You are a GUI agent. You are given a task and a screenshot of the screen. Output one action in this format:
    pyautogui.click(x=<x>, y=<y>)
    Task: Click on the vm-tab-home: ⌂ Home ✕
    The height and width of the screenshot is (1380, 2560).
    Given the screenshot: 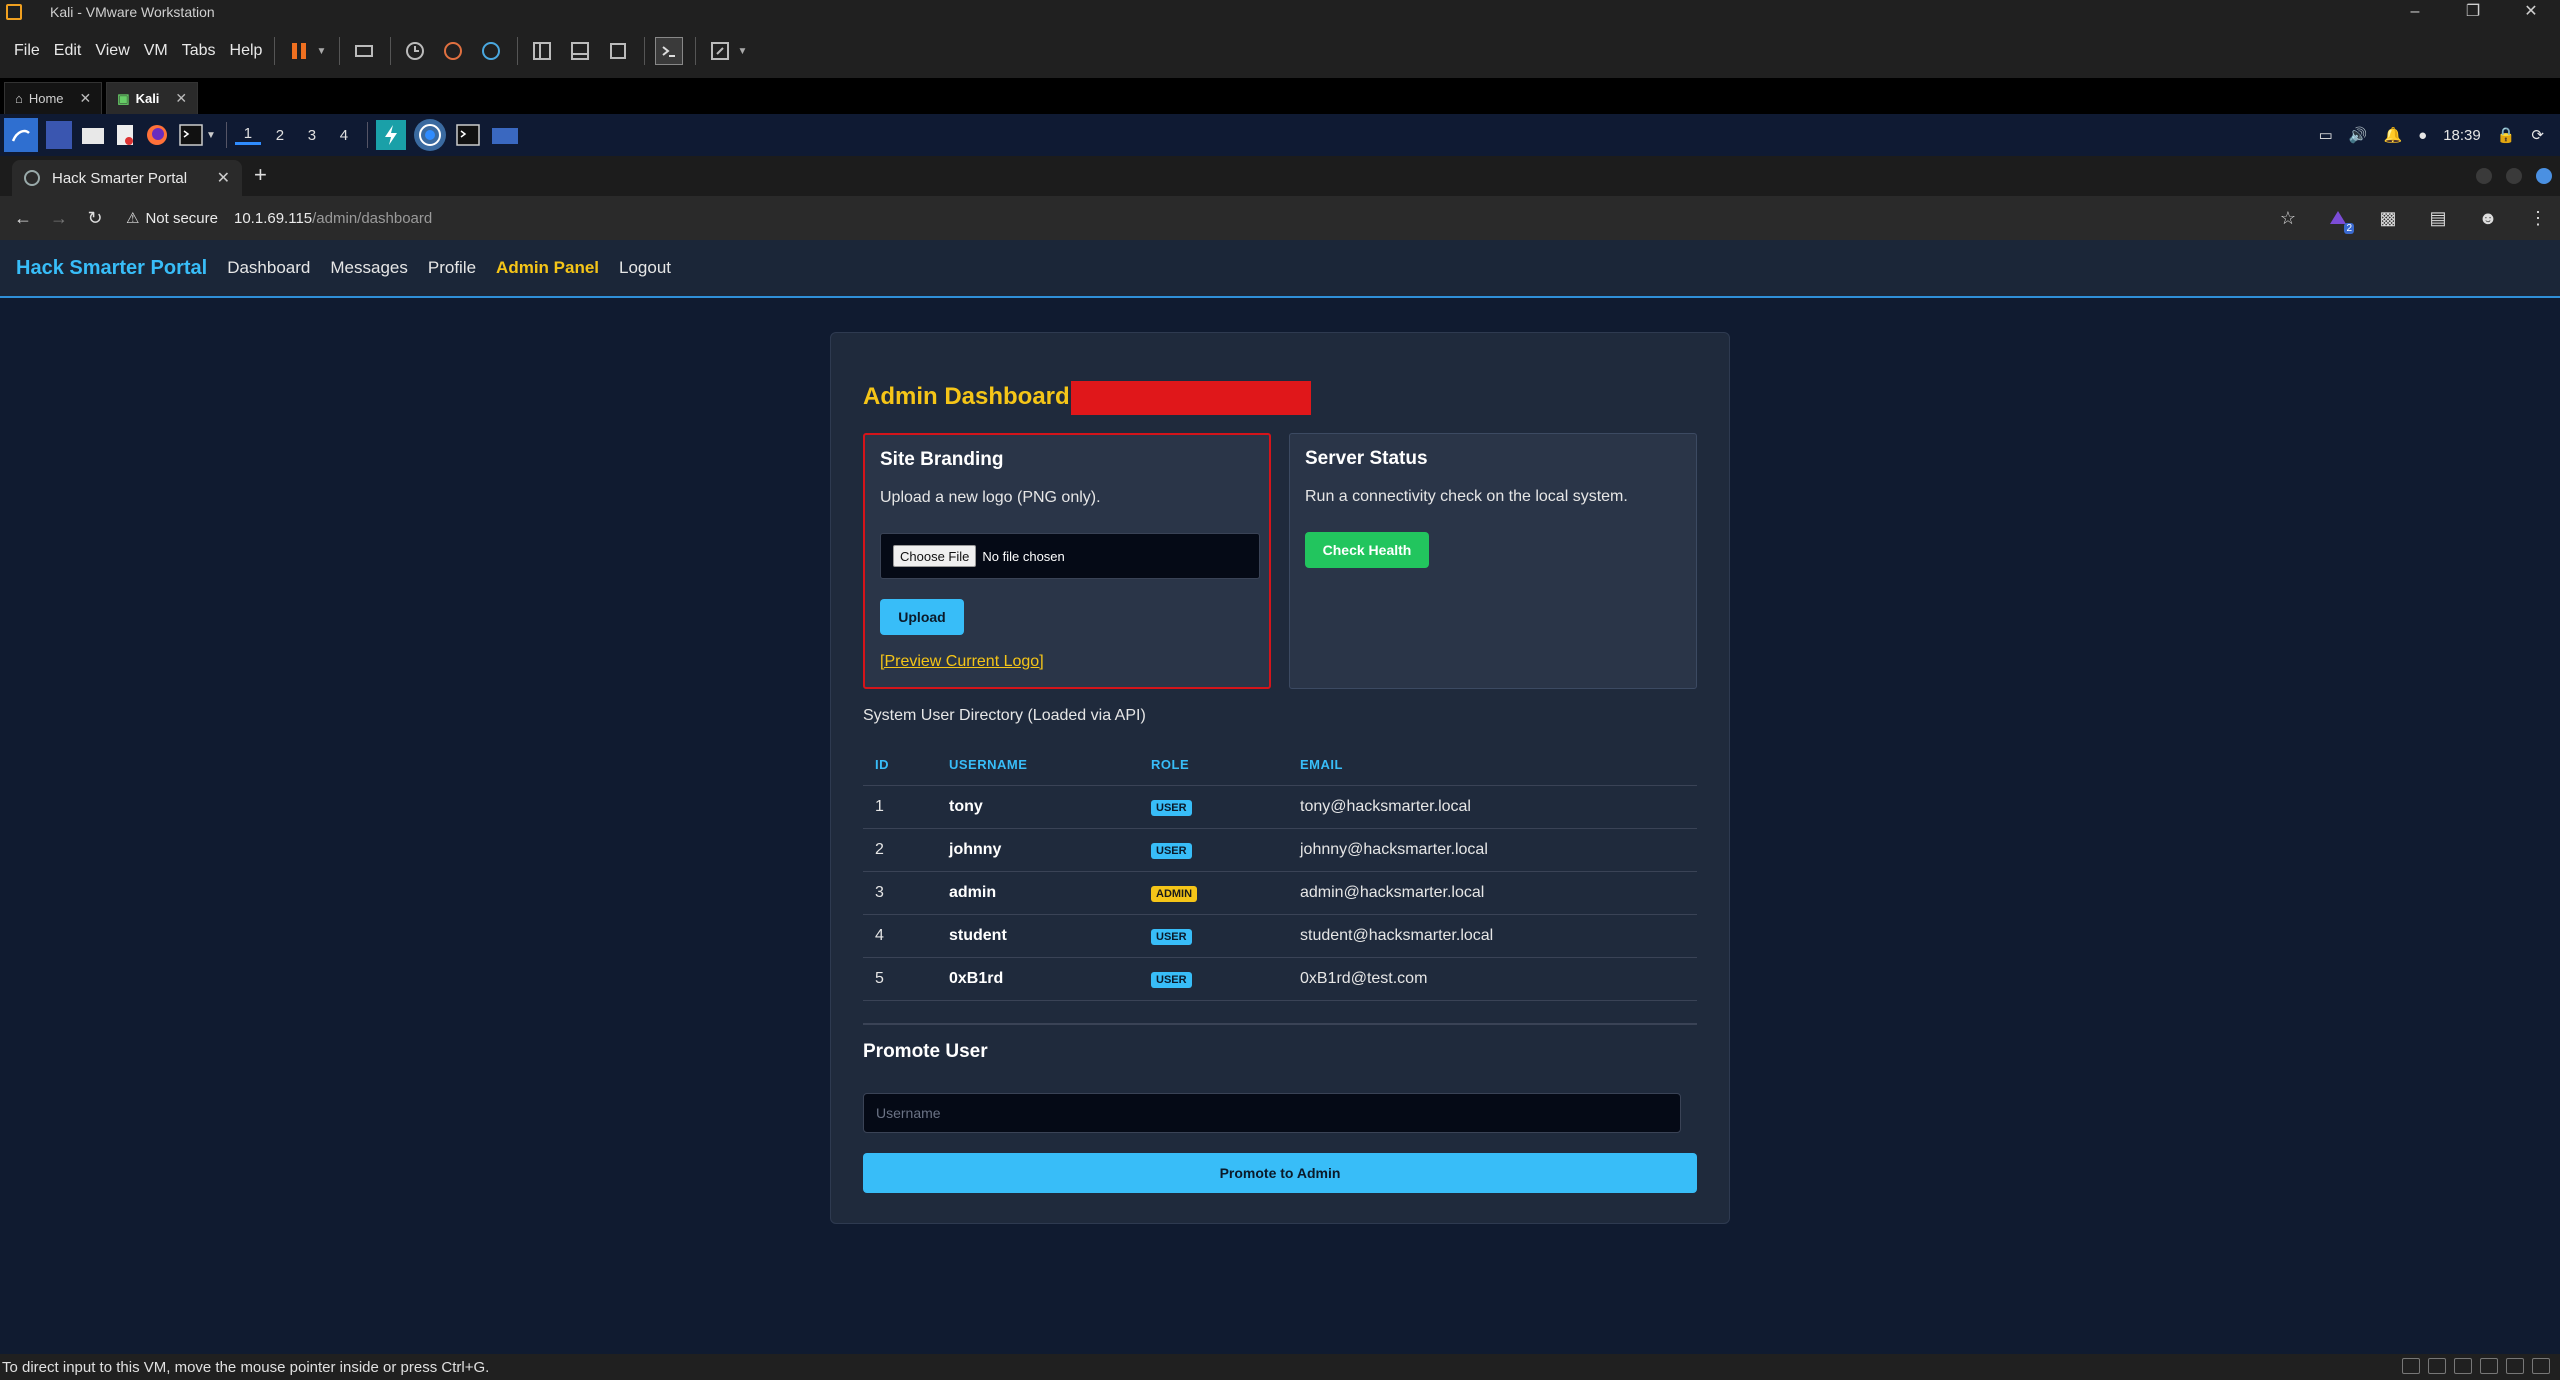 What is the action you would take?
    pyautogui.click(x=53, y=98)
    